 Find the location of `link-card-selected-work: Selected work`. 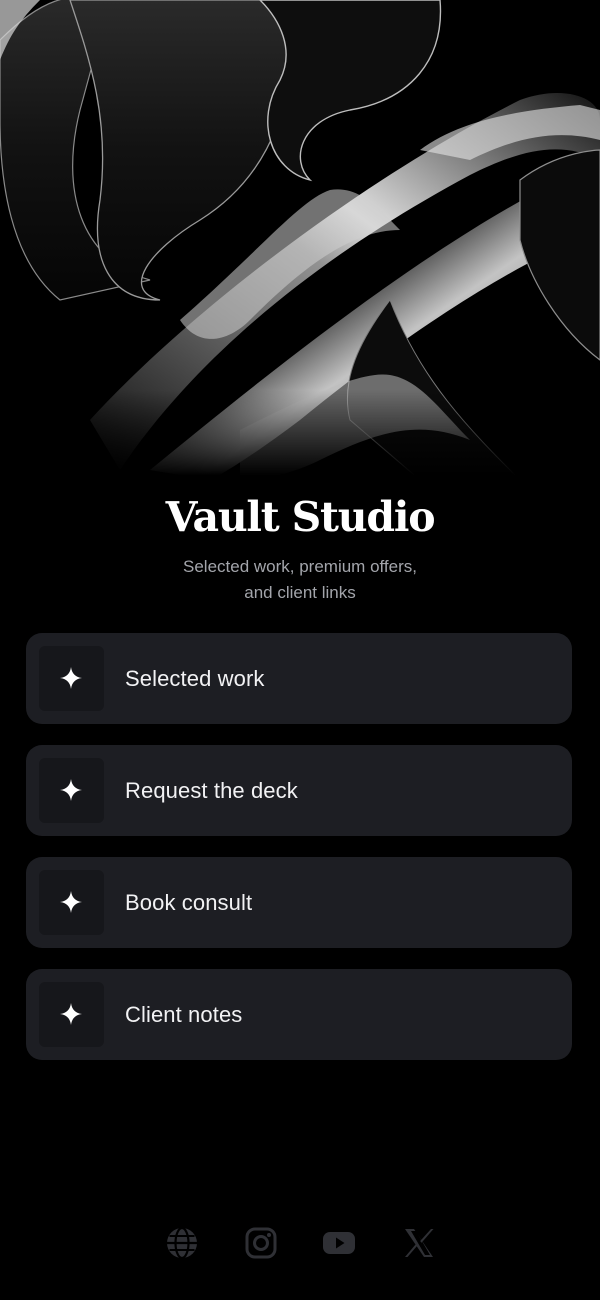

link-card-selected-work: Selected work is located at coordinates (299, 678).